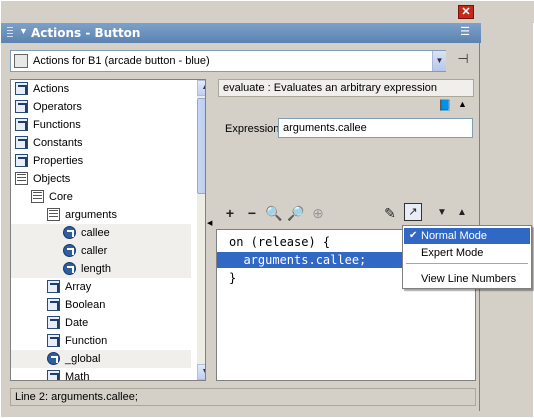 Image resolution: width=534 pixels, height=418 pixels. I want to click on menu-item-label: Expert Mode, so click(452, 253).